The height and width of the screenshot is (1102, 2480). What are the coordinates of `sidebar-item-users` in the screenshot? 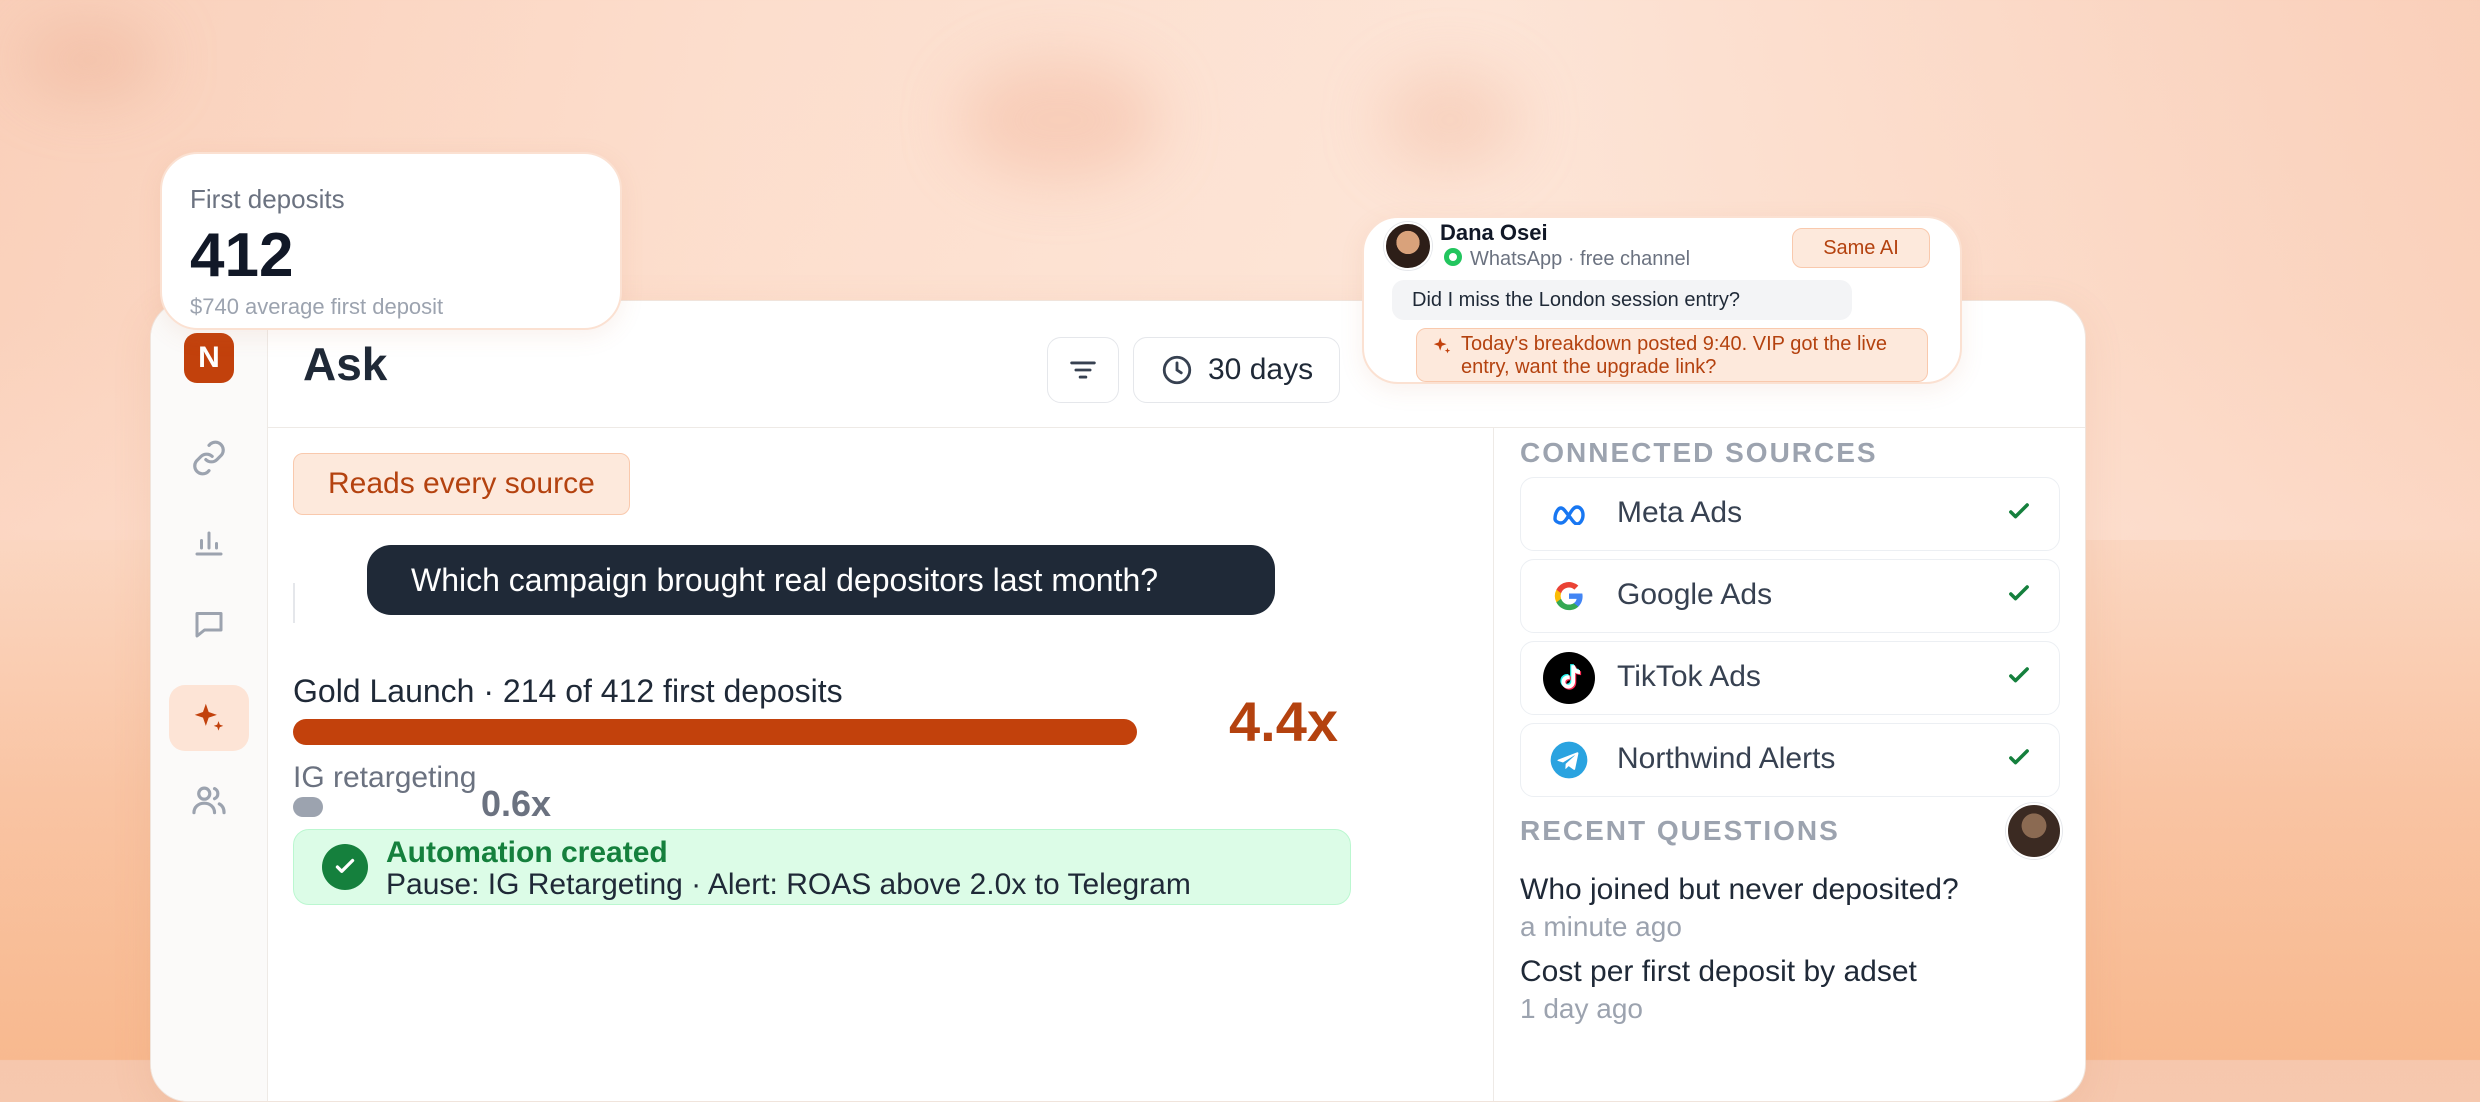 It's located at (209, 800).